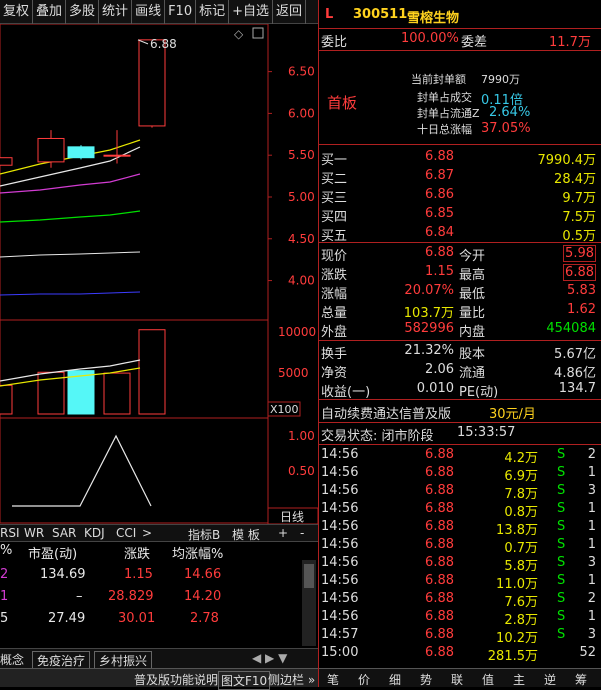 This screenshot has width=601, height=690. I want to click on toolbar-btn-biaoji: 标记, so click(213, 12).